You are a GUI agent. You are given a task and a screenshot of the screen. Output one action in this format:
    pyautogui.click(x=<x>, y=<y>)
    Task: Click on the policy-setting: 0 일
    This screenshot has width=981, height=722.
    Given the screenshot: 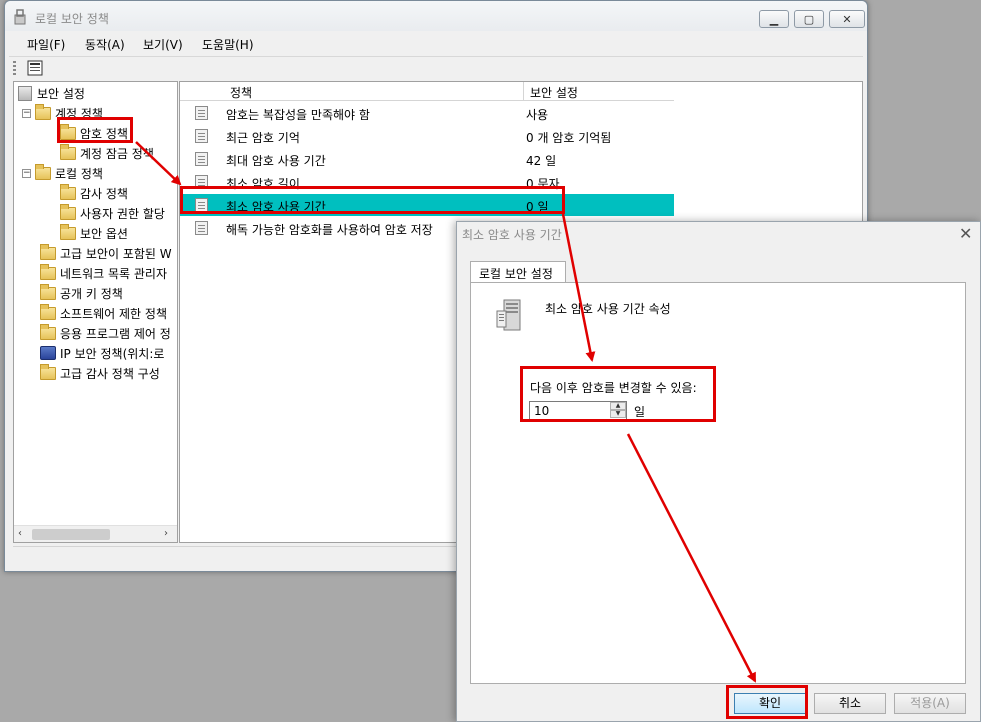 What is the action you would take?
    pyautogui.click(x=537, y=207)
    